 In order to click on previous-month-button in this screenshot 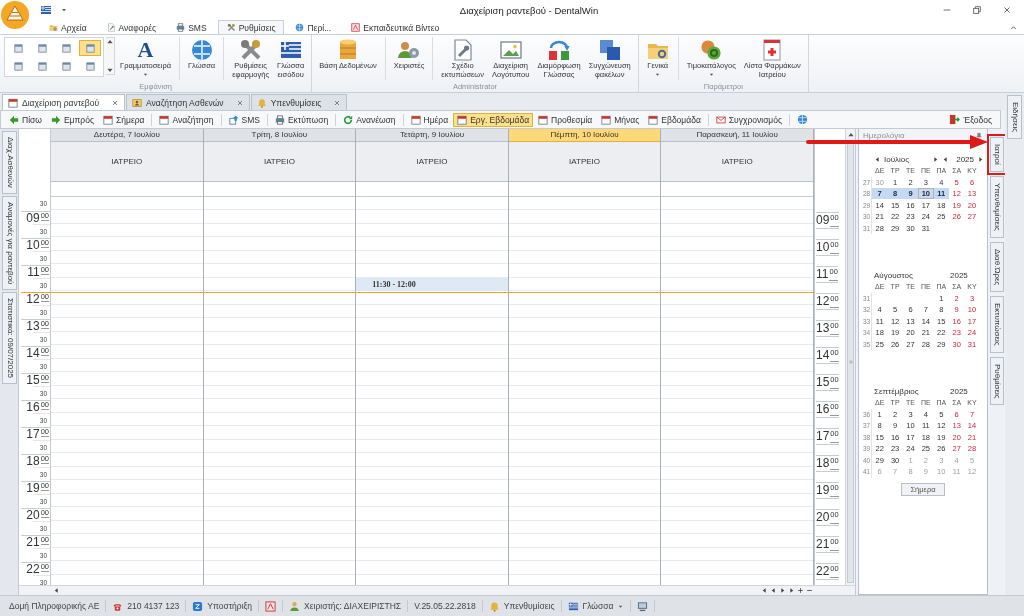, I will do `click(877, 159)`.